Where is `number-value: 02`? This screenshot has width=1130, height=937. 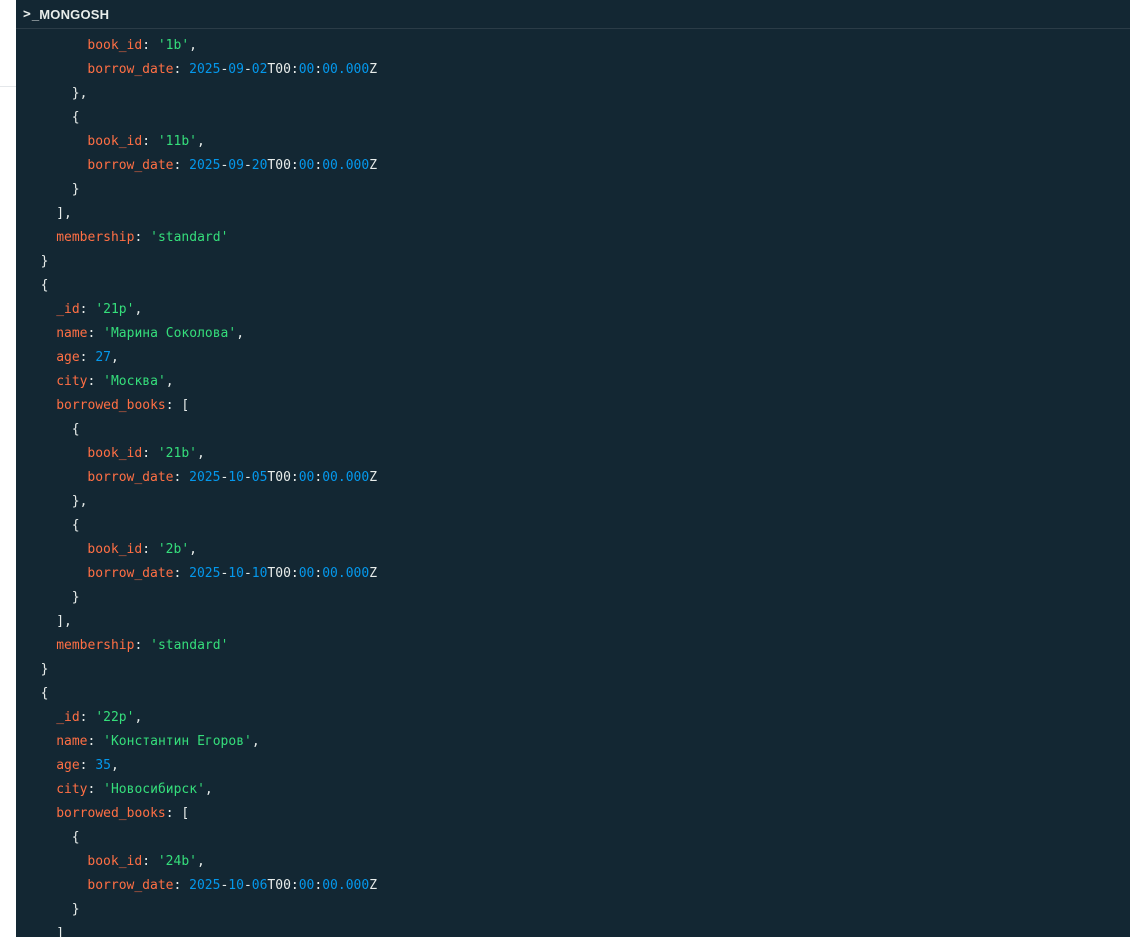 number-value: 02 is located at coordinates (259, 69).